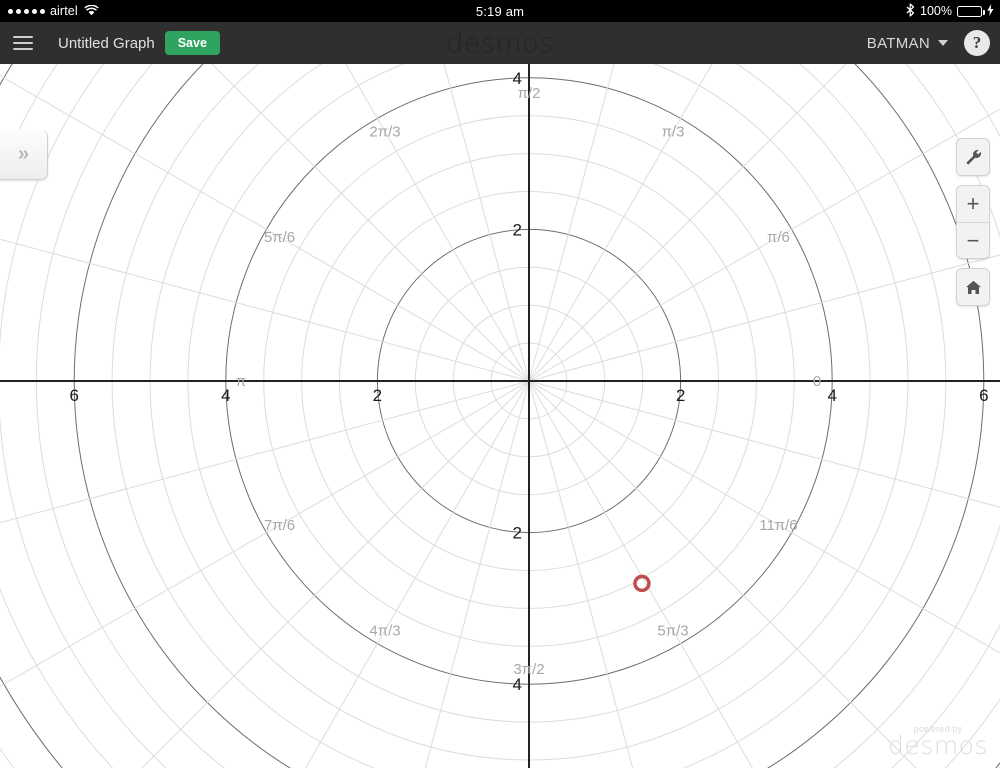 The height and width of the screenshot is (768, 1000). What do you see at coordinates (384, 132) in the screenshot?
I see `polar-angle-label: 2π/3` at bounding box center [384, 132].